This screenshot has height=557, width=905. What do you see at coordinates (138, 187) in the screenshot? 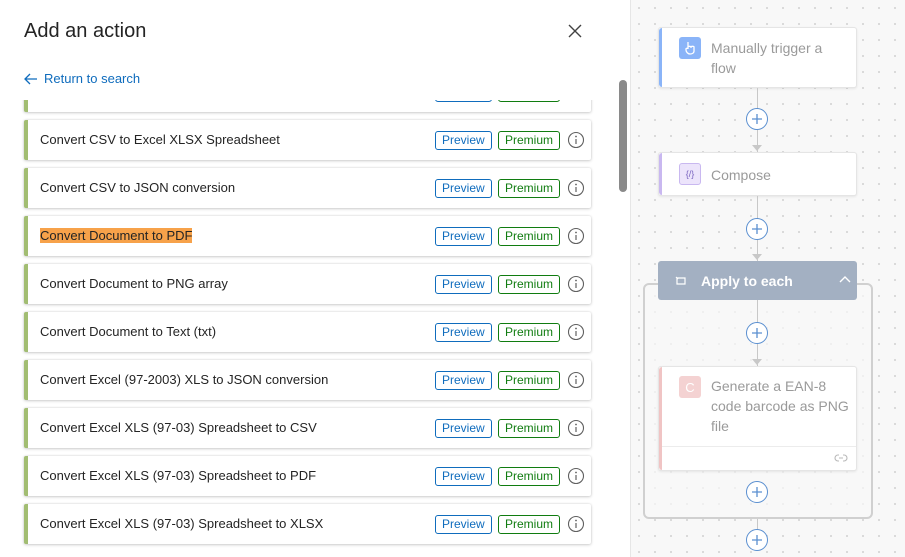
I see `action-label: Convert CSV to JSON conversion` at bounding box center [138, 187].